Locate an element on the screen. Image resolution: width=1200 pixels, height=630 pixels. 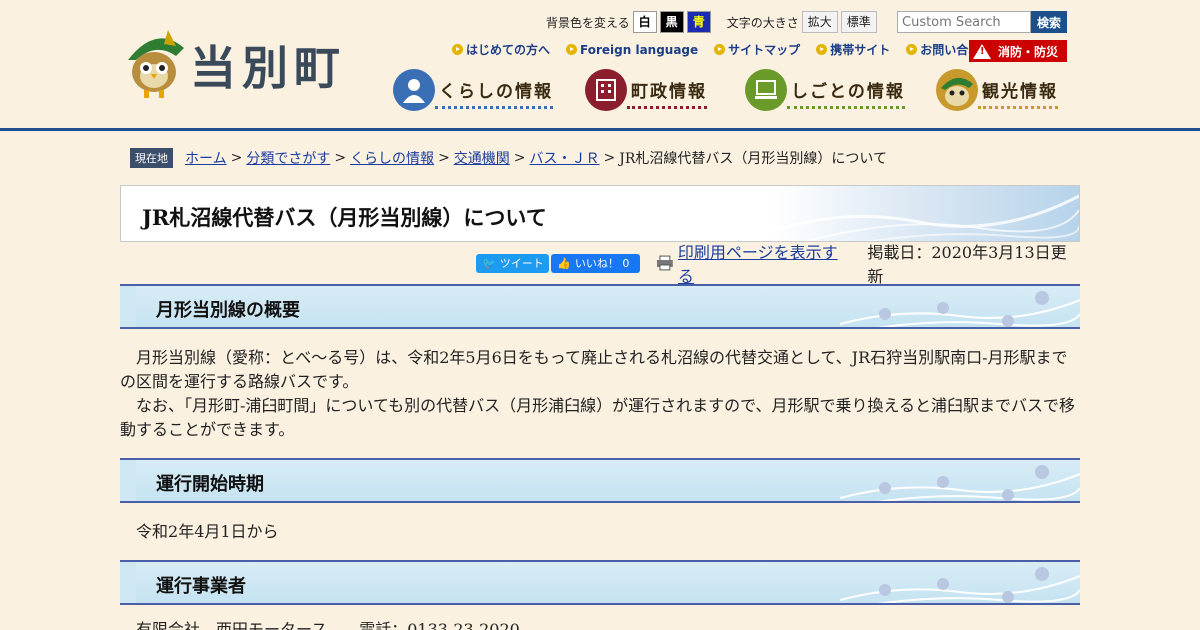
bg-white-button: 白 is located at coordinates (644, 22).